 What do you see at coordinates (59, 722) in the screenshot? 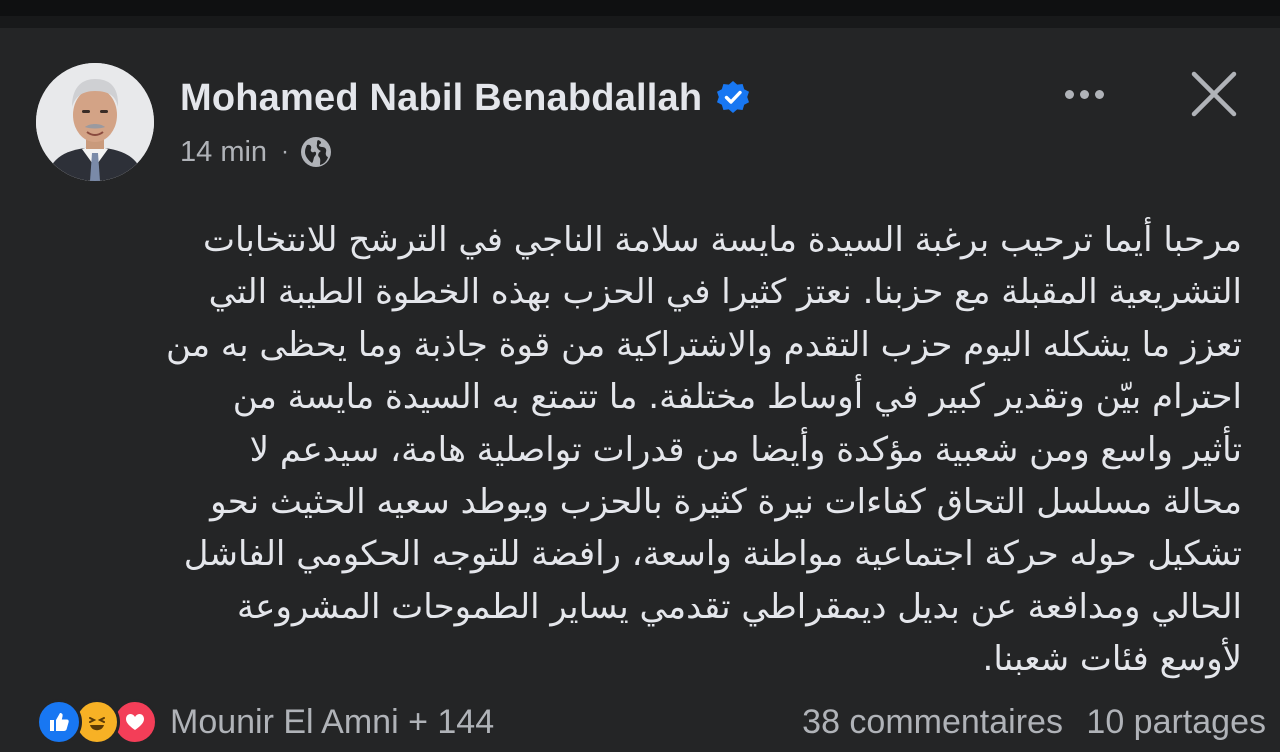
I see `like-reaction-icon` at bounding box center [59, 722].